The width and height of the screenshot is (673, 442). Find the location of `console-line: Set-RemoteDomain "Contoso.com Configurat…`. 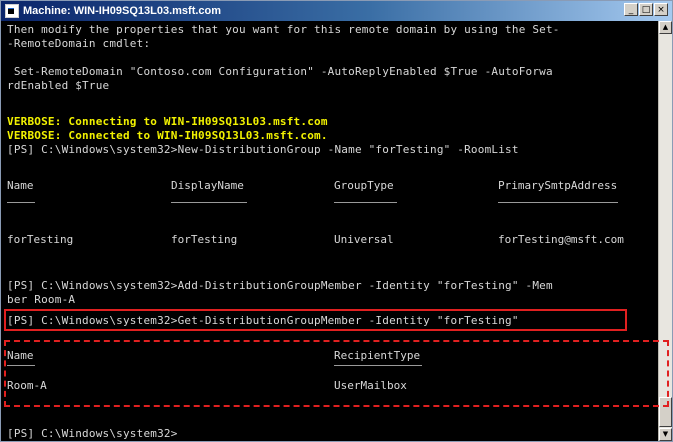

console-line: Set-RemoteDomain "Contoso.com Configurat… is located at coordinates (280, 71).